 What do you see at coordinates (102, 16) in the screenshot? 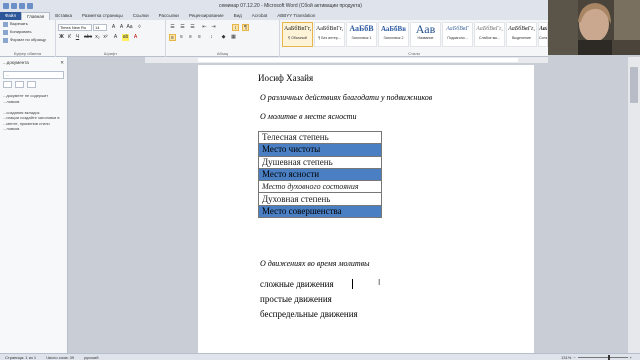
I see `tab-page-layout: Разметка страницы` at bounding box center [102, 16].